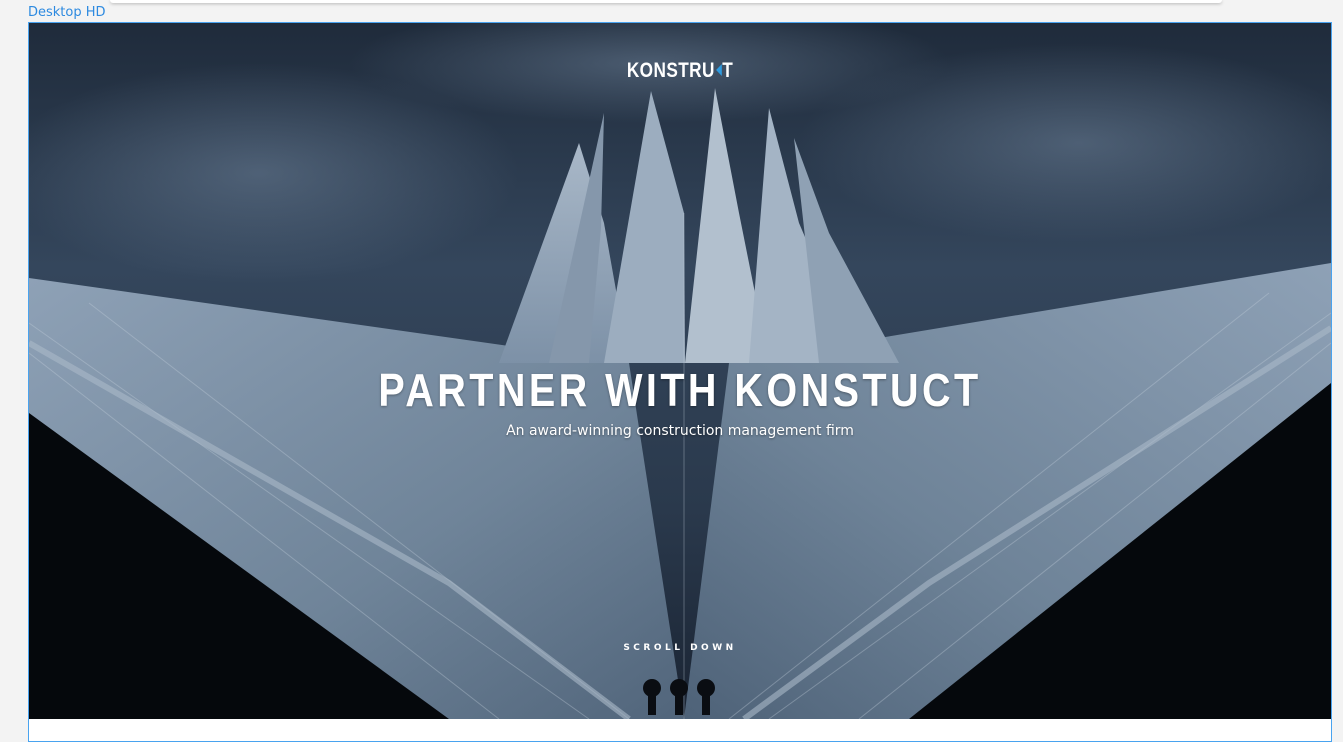  Describe the element at coordinates (718, 69) in the screenshot. I see `logo-accent-icon` at that location.